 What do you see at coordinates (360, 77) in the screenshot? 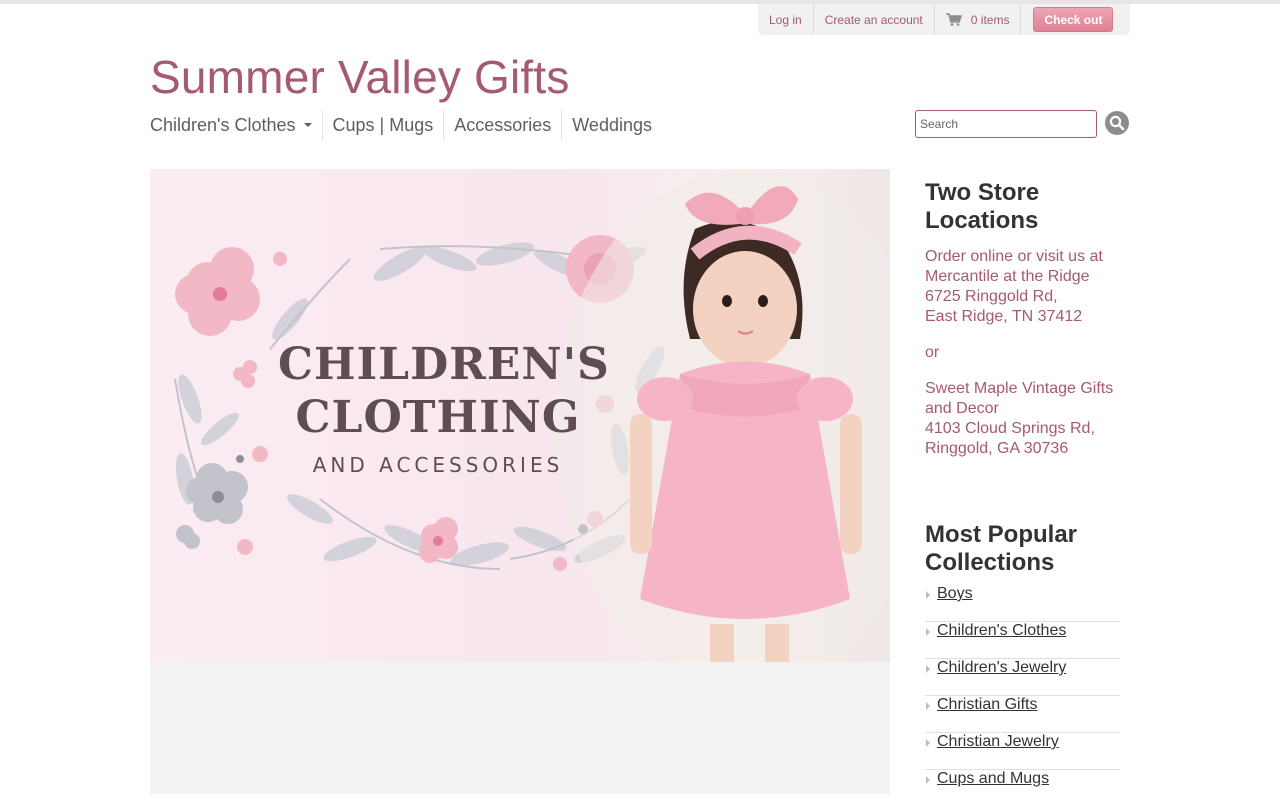
I see `site-title: Summer Valley Gifts` at bounding box center [360, 77].